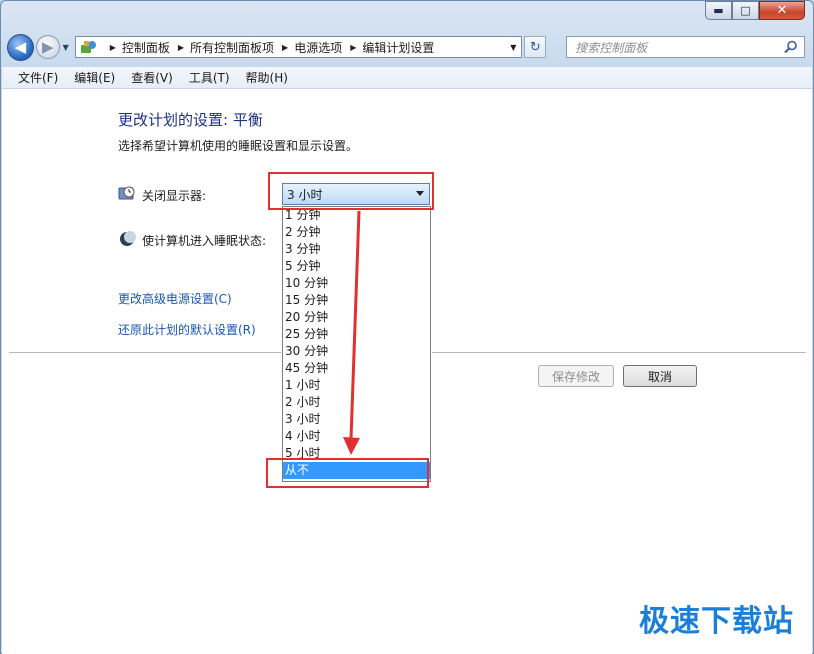 The image size is (814, 654). I want to click on advanced-power-settings-link: 更改高级电源设置(C), so click(175, 298).